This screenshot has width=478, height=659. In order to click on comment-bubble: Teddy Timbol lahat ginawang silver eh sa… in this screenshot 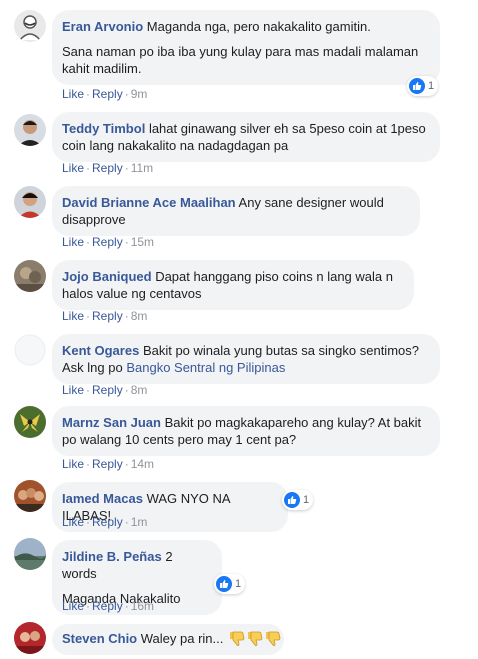, I will do `click(246, 137)`.